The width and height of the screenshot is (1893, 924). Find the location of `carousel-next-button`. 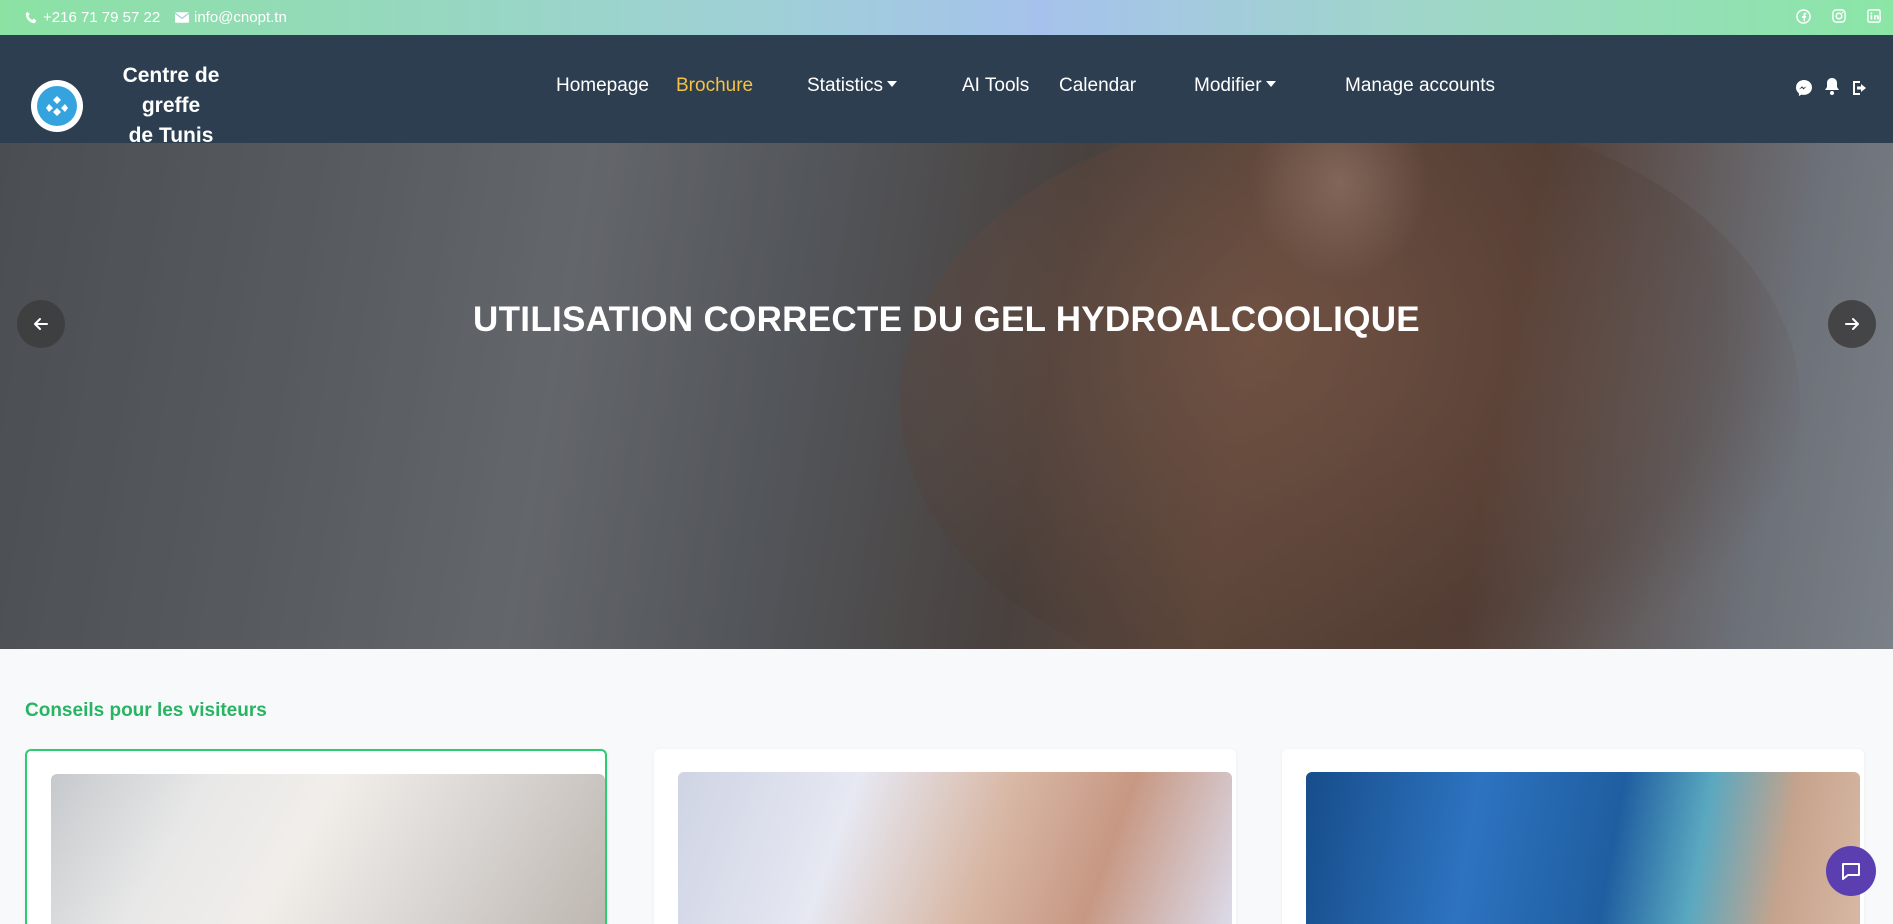

carousel-next-button is located at coordinates (1852, 324).